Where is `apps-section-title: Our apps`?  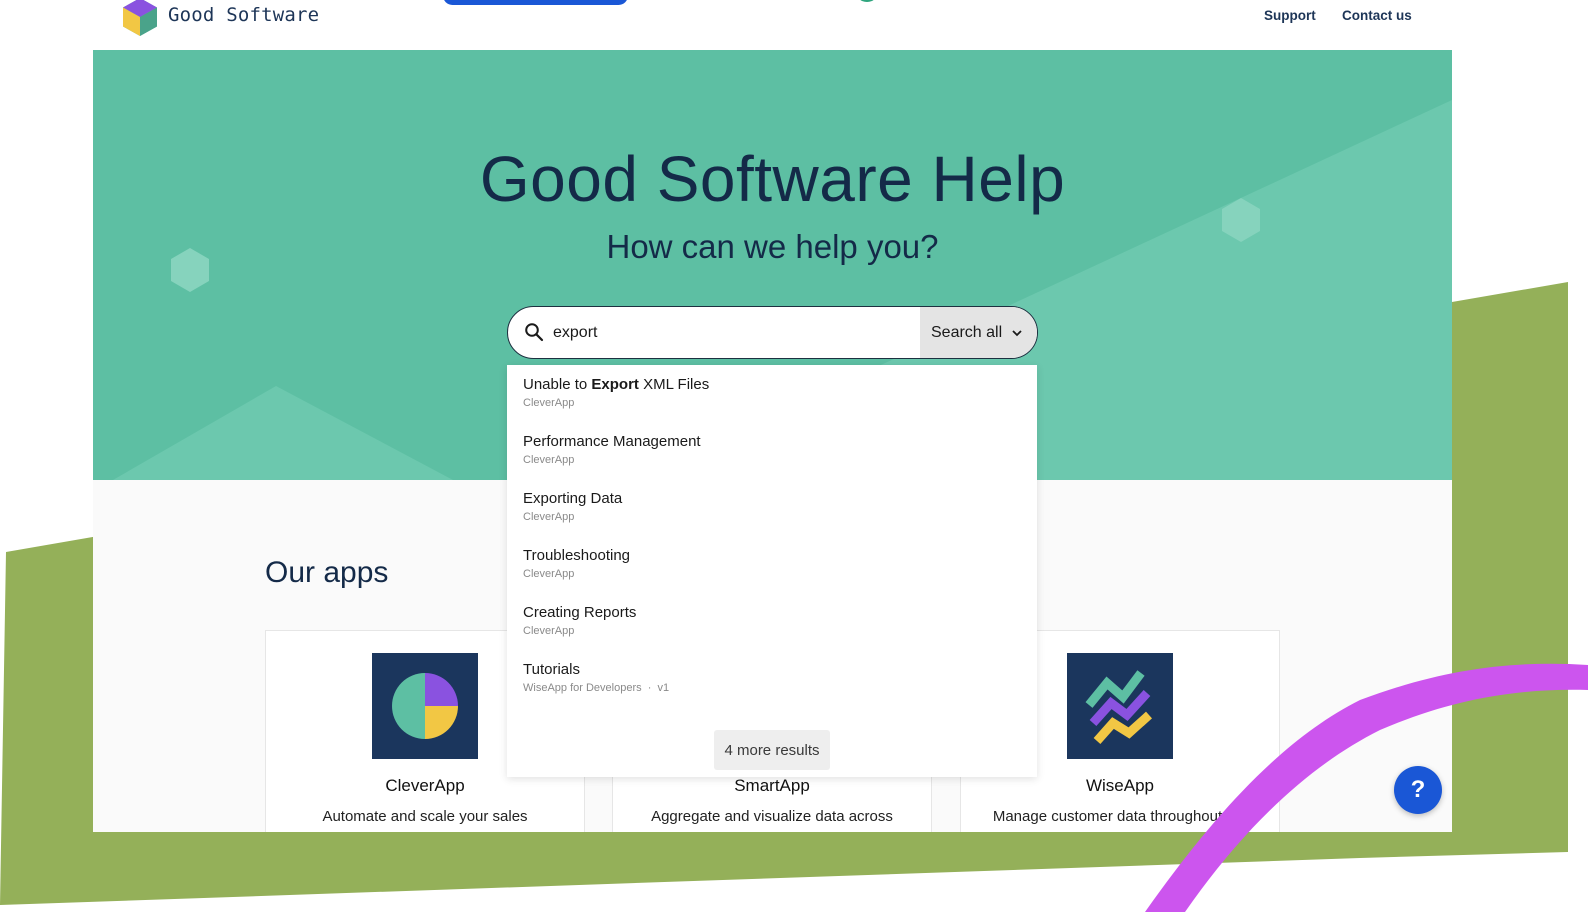 apps-section-title: Our apps is located at coordinates (327, 572).